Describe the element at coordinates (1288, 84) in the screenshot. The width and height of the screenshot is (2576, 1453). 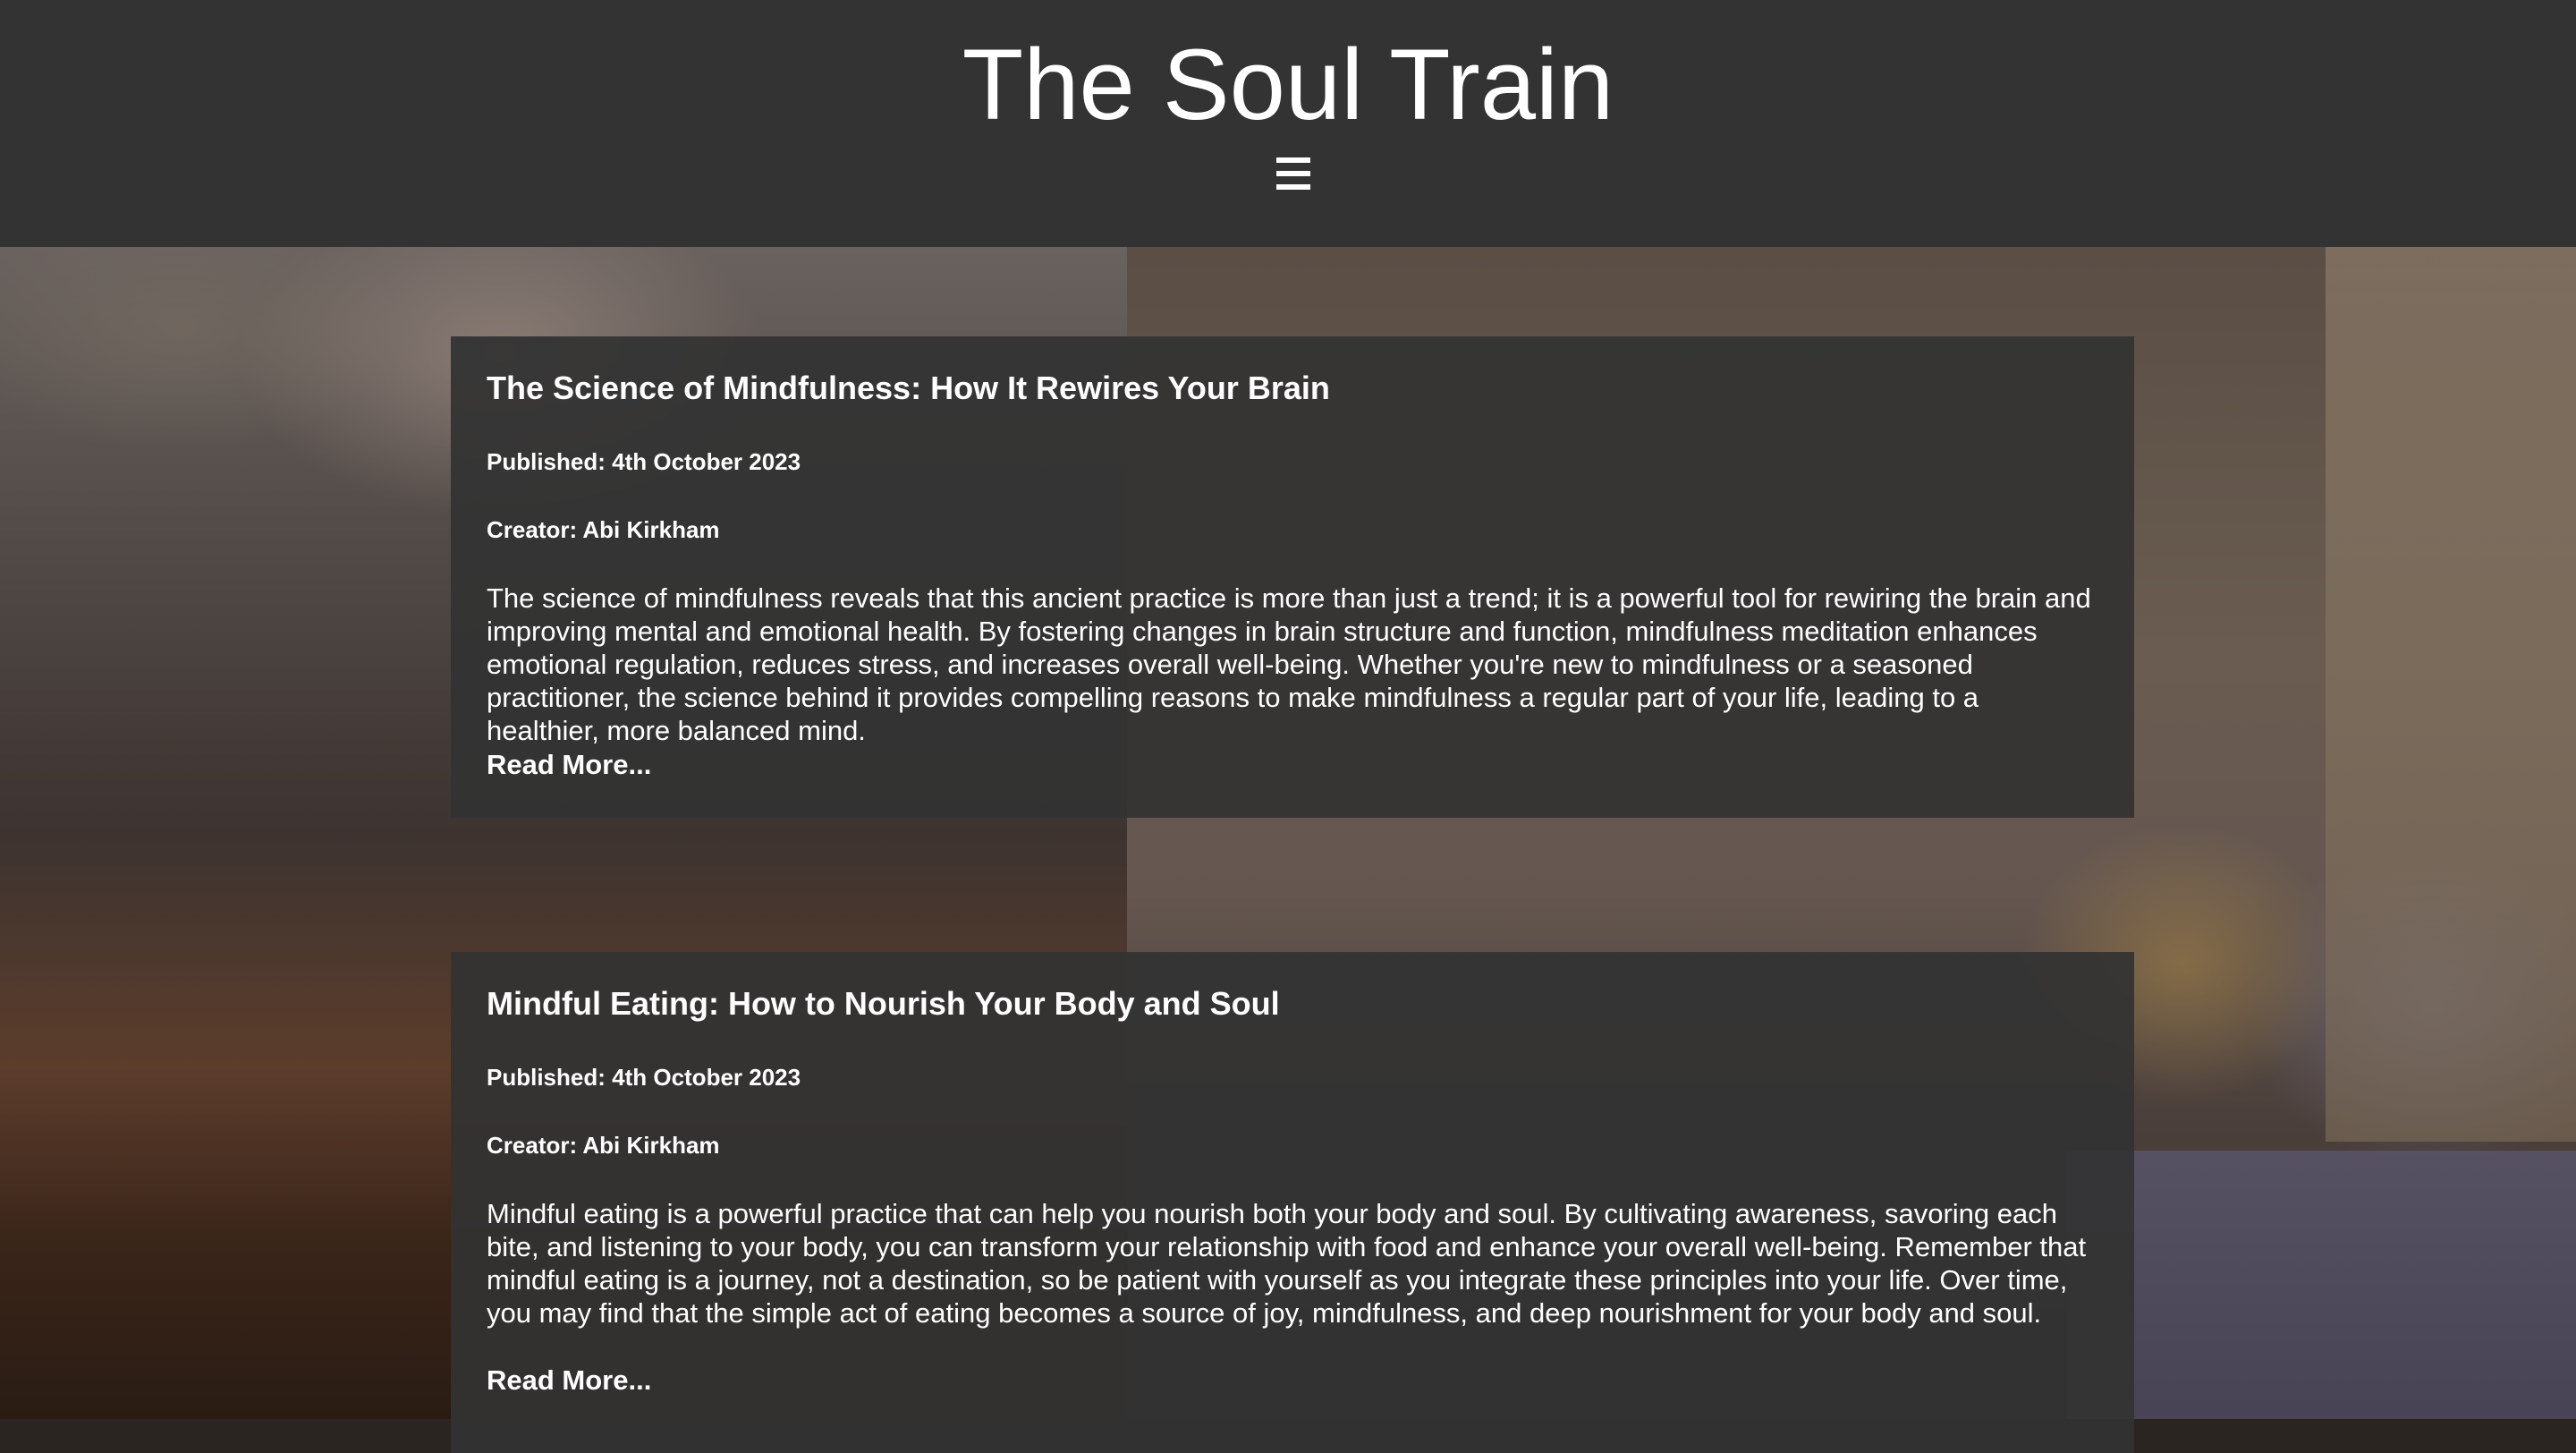
I see `site-title: The Soul Train` at that location.